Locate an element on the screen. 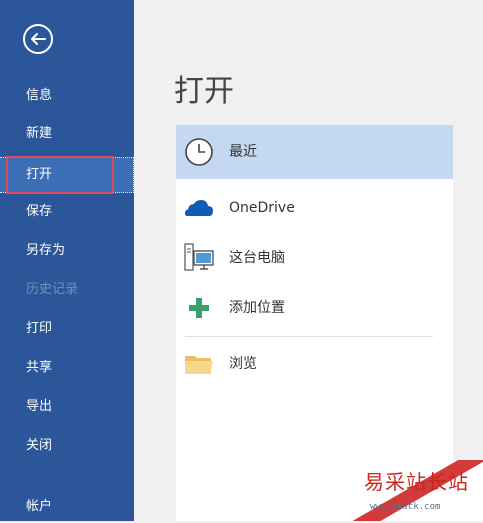 This screenshot has width=483, height=523. watermark-logo: 易采站长站 www.easck.com is located at coordinates (413, 490).